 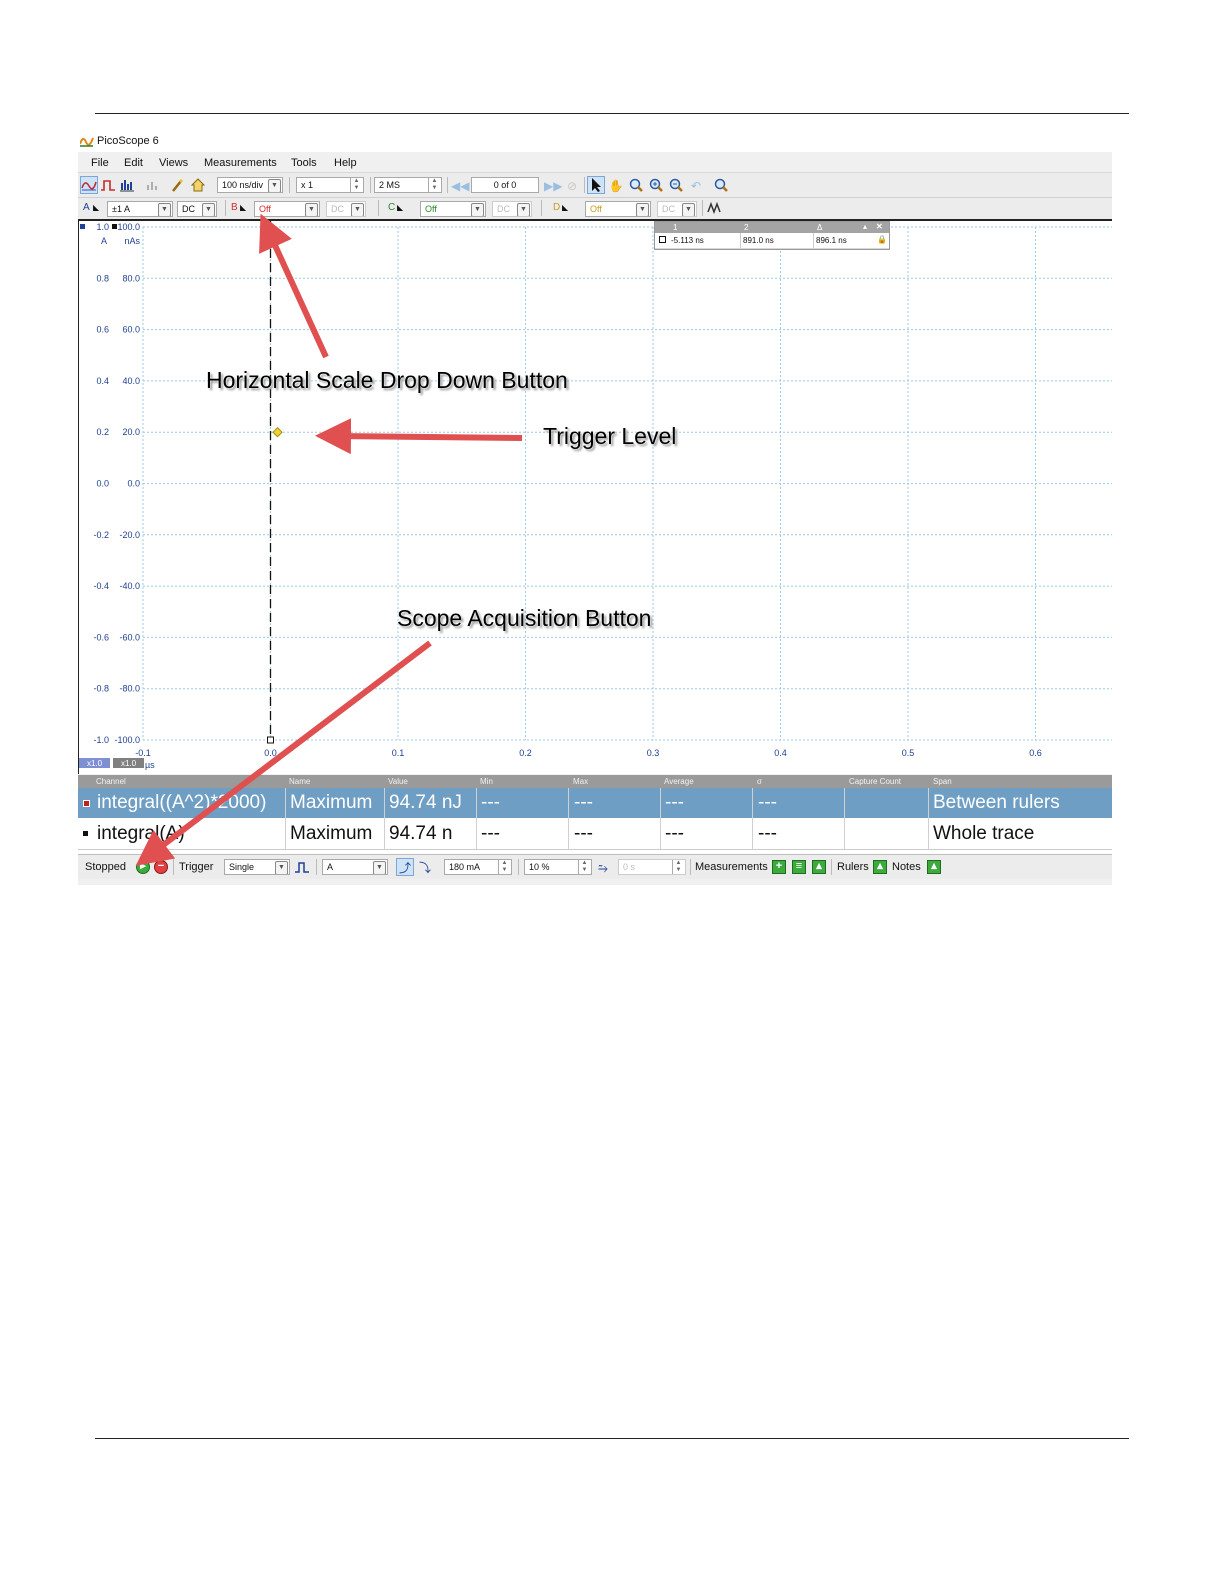 I want to click on lock-icon: 🔒, so click(x=882, y=239).